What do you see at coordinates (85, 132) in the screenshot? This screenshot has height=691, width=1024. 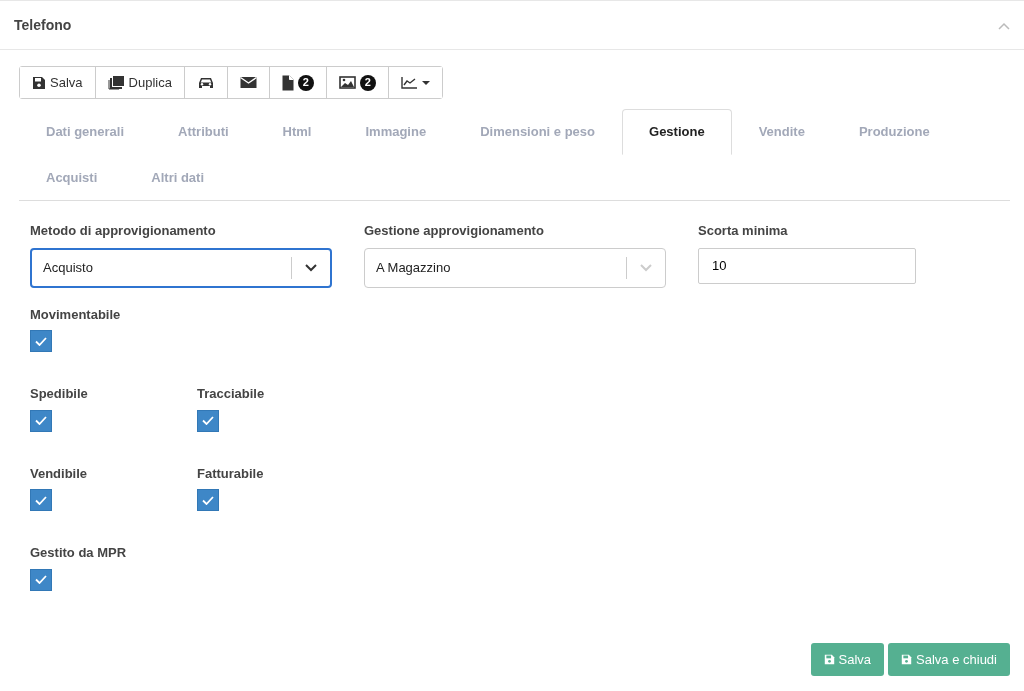 I see `tab: Dati generali` at bounding box center [85, 132].